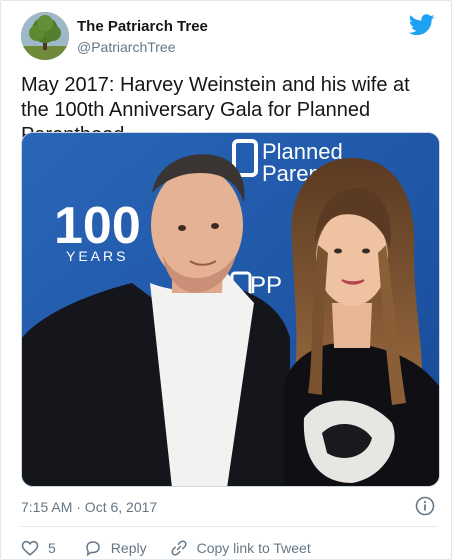 Image resolution: width=452 pixels, height=560 pixels. Describe the element at coordinates (179, 548) in the screenshot. I see `link-icon` at that location.